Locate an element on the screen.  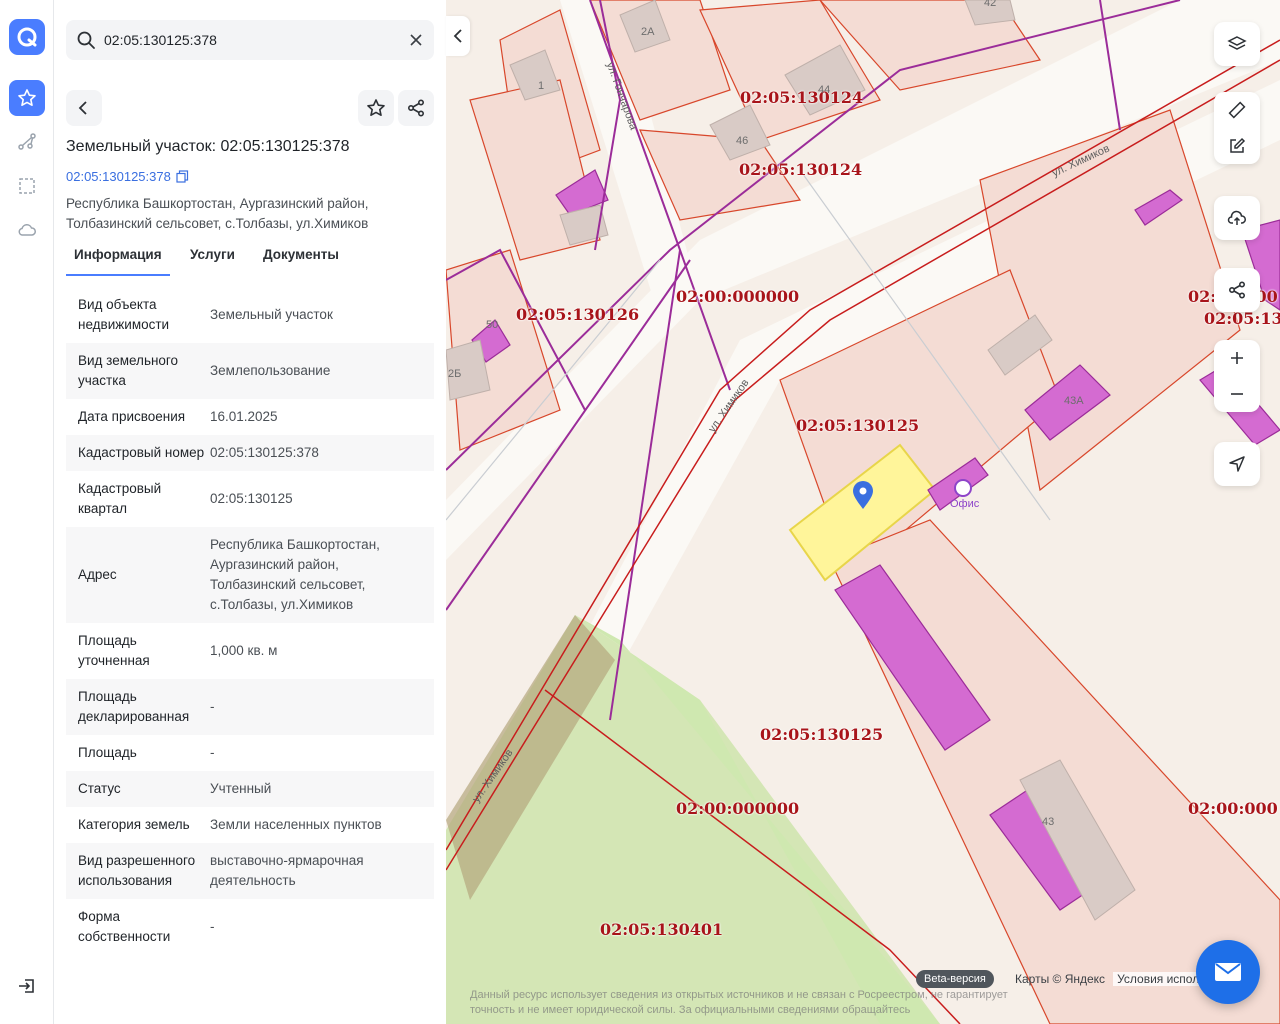
collapse-panel-button is located at coordinates (458, 36).